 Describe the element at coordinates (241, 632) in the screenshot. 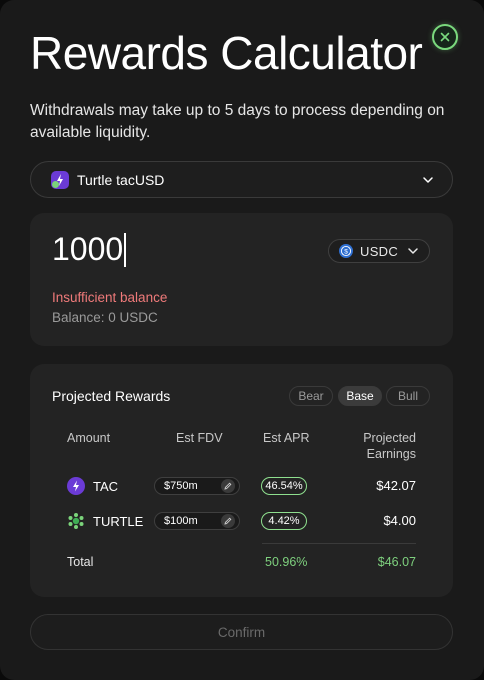

I see `confirm-button: Confirm` at that location.